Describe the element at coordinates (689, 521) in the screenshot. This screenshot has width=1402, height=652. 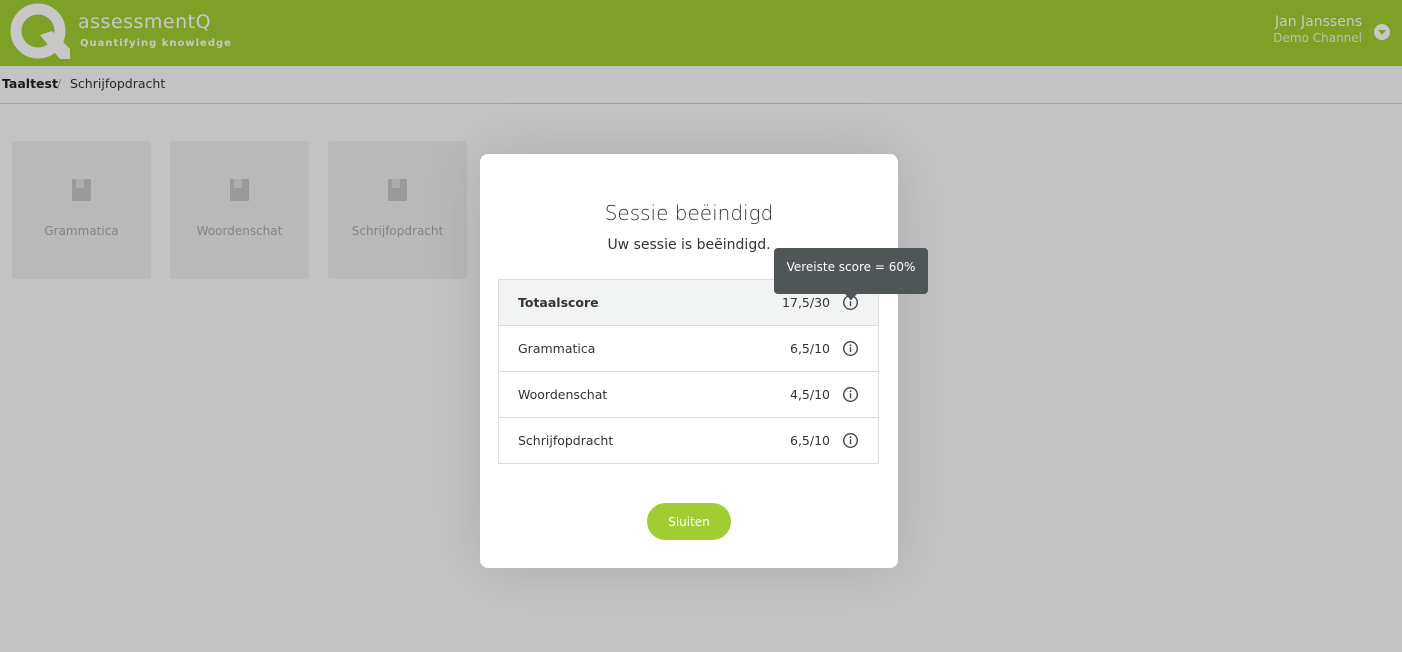
I see `close-button: Sluiten` at that location.